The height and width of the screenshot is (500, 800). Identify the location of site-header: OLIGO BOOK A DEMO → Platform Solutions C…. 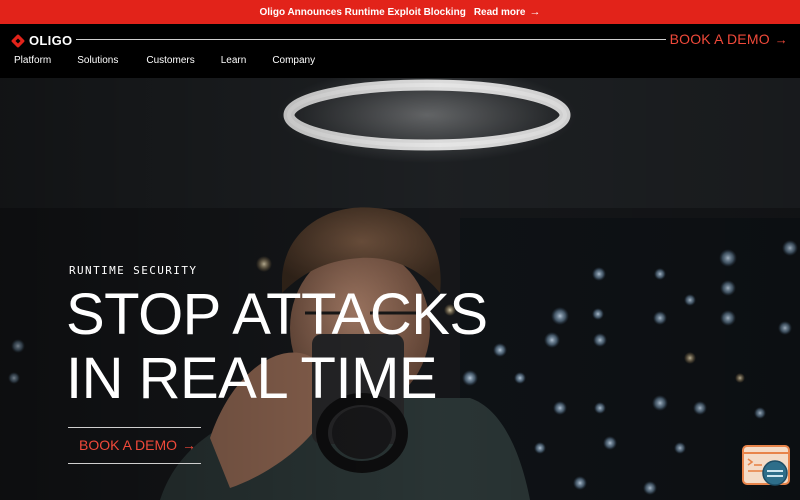
(400, 51).